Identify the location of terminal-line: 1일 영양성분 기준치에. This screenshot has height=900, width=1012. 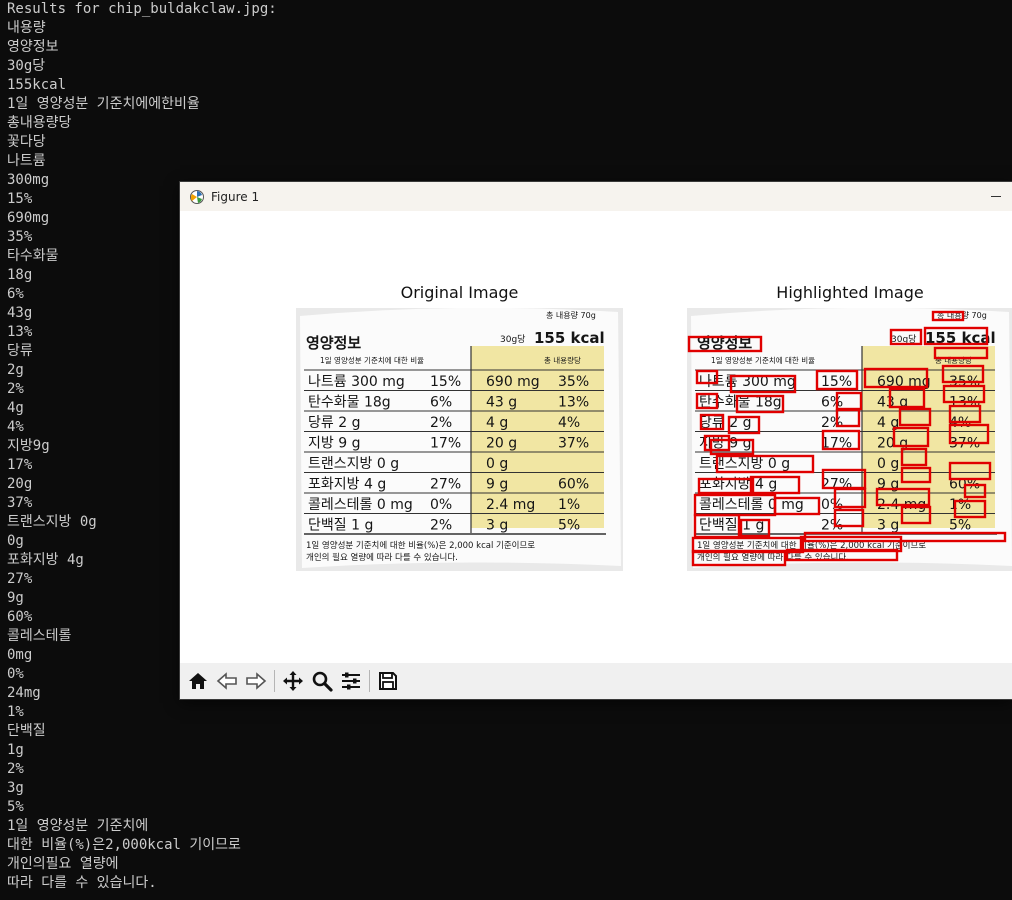
(78, 826).